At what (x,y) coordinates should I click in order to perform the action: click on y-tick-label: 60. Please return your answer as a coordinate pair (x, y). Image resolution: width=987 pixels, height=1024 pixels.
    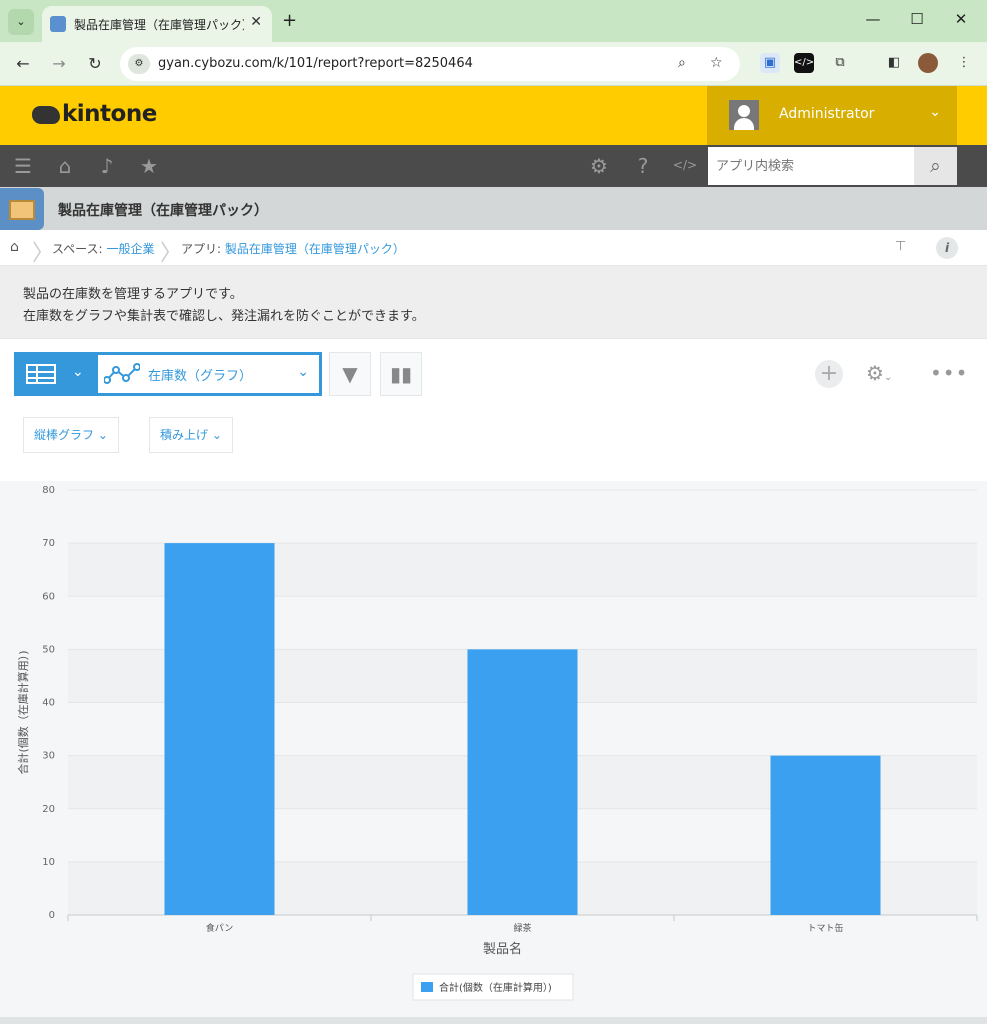
    Looking at the image, I should click on (48, 596).